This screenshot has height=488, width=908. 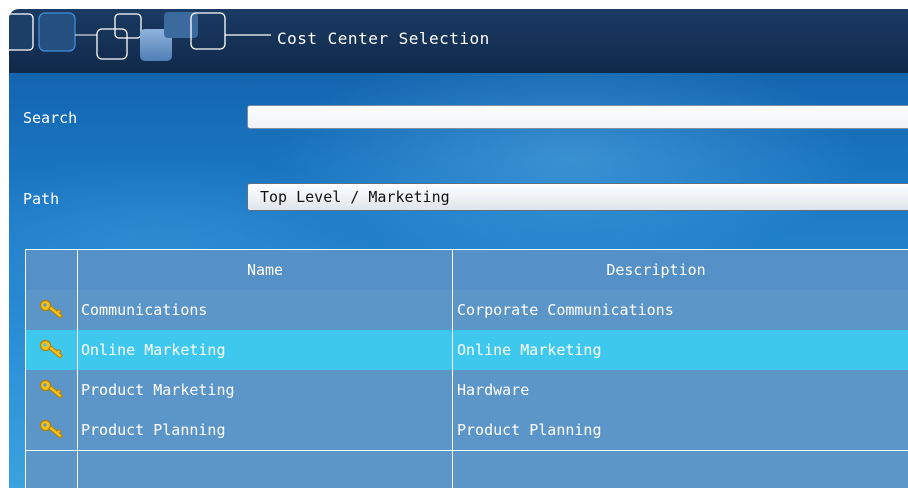 What do you see at coordinates (52, 270) in the screenshot?
I see `header-icon-column` at bounding box center [52, 270].